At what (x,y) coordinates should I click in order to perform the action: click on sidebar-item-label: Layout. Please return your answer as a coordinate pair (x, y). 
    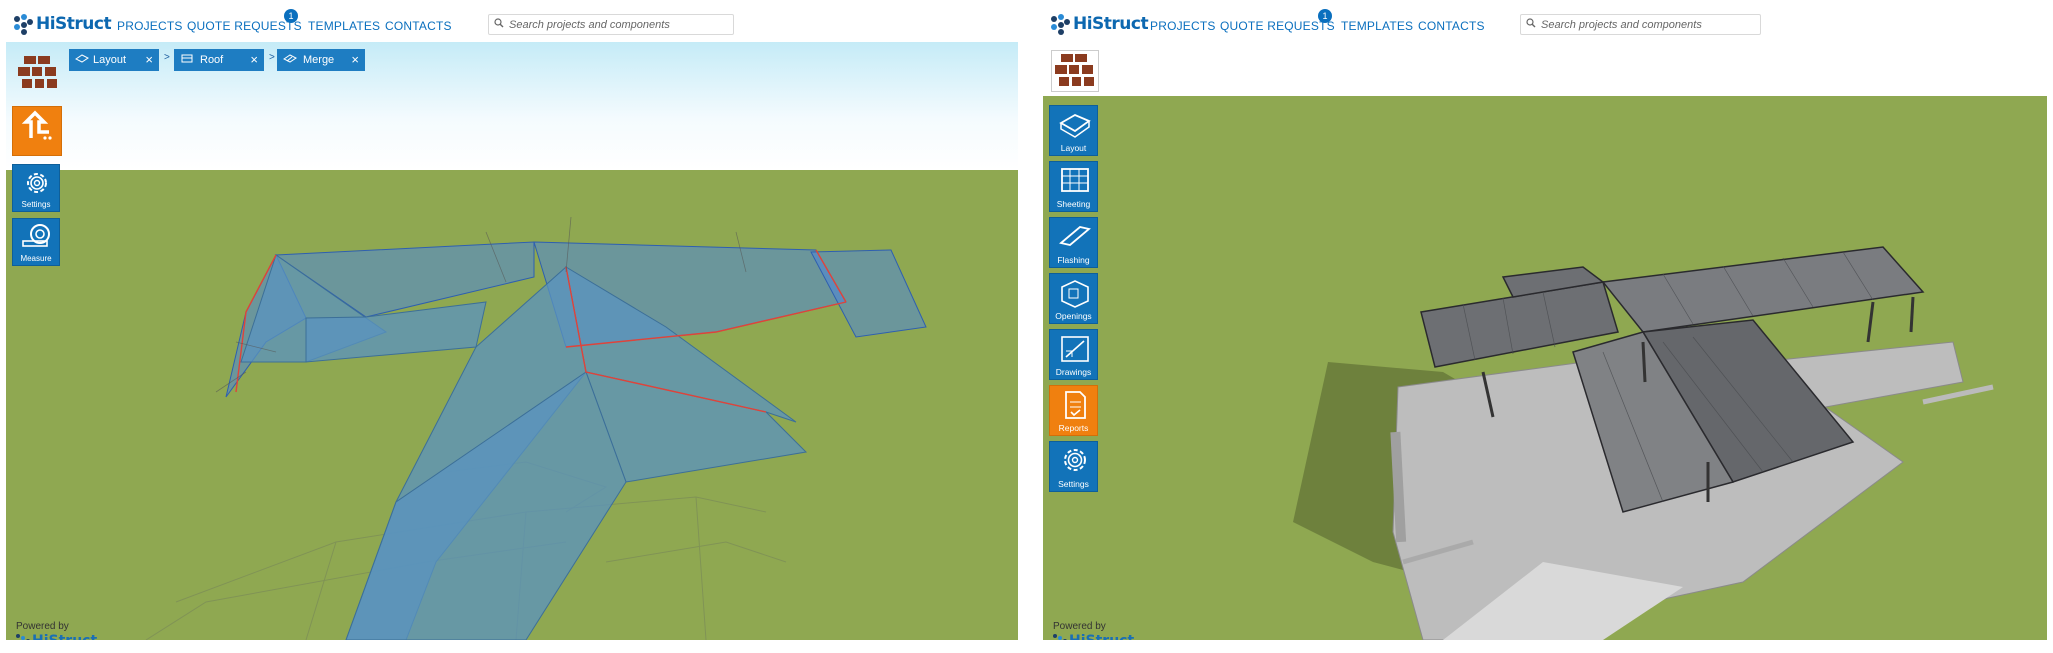
    Looking at the image, I should click on (1073, 148).